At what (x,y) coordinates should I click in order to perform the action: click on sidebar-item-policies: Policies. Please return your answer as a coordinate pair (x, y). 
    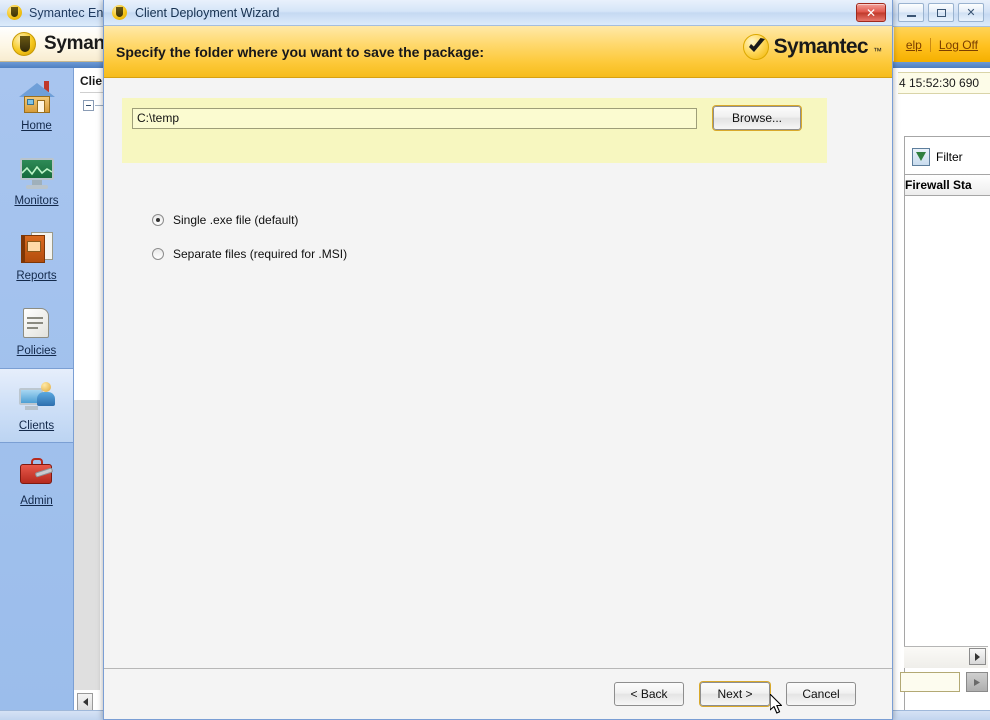
    Looking at the image, I should click on (36, 330).